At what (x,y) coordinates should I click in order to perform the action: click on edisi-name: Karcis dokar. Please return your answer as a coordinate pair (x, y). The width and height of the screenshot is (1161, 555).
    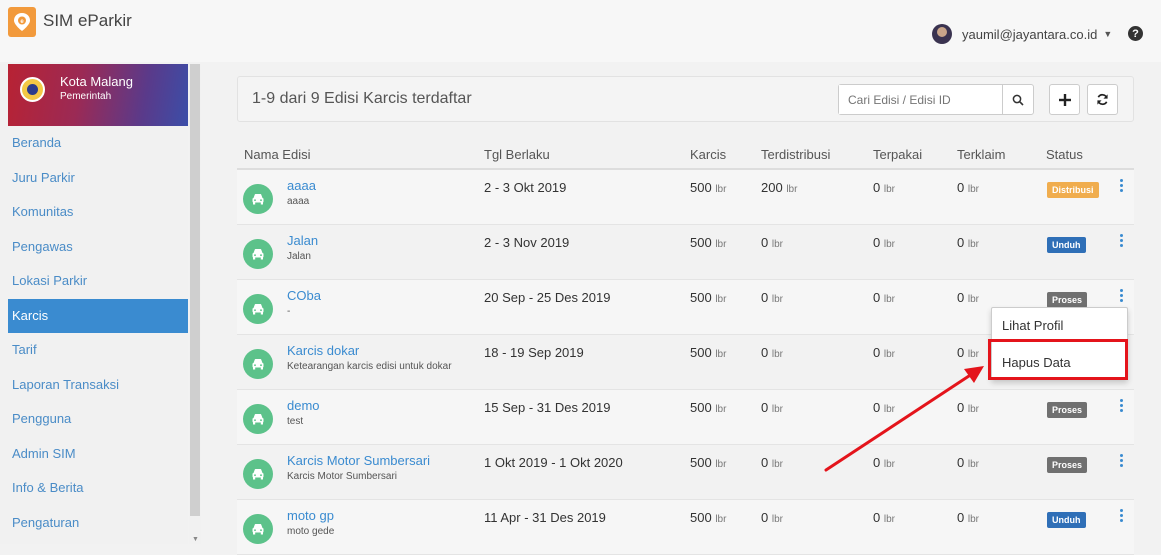
    Looking at the image, I should click on (323, 350).